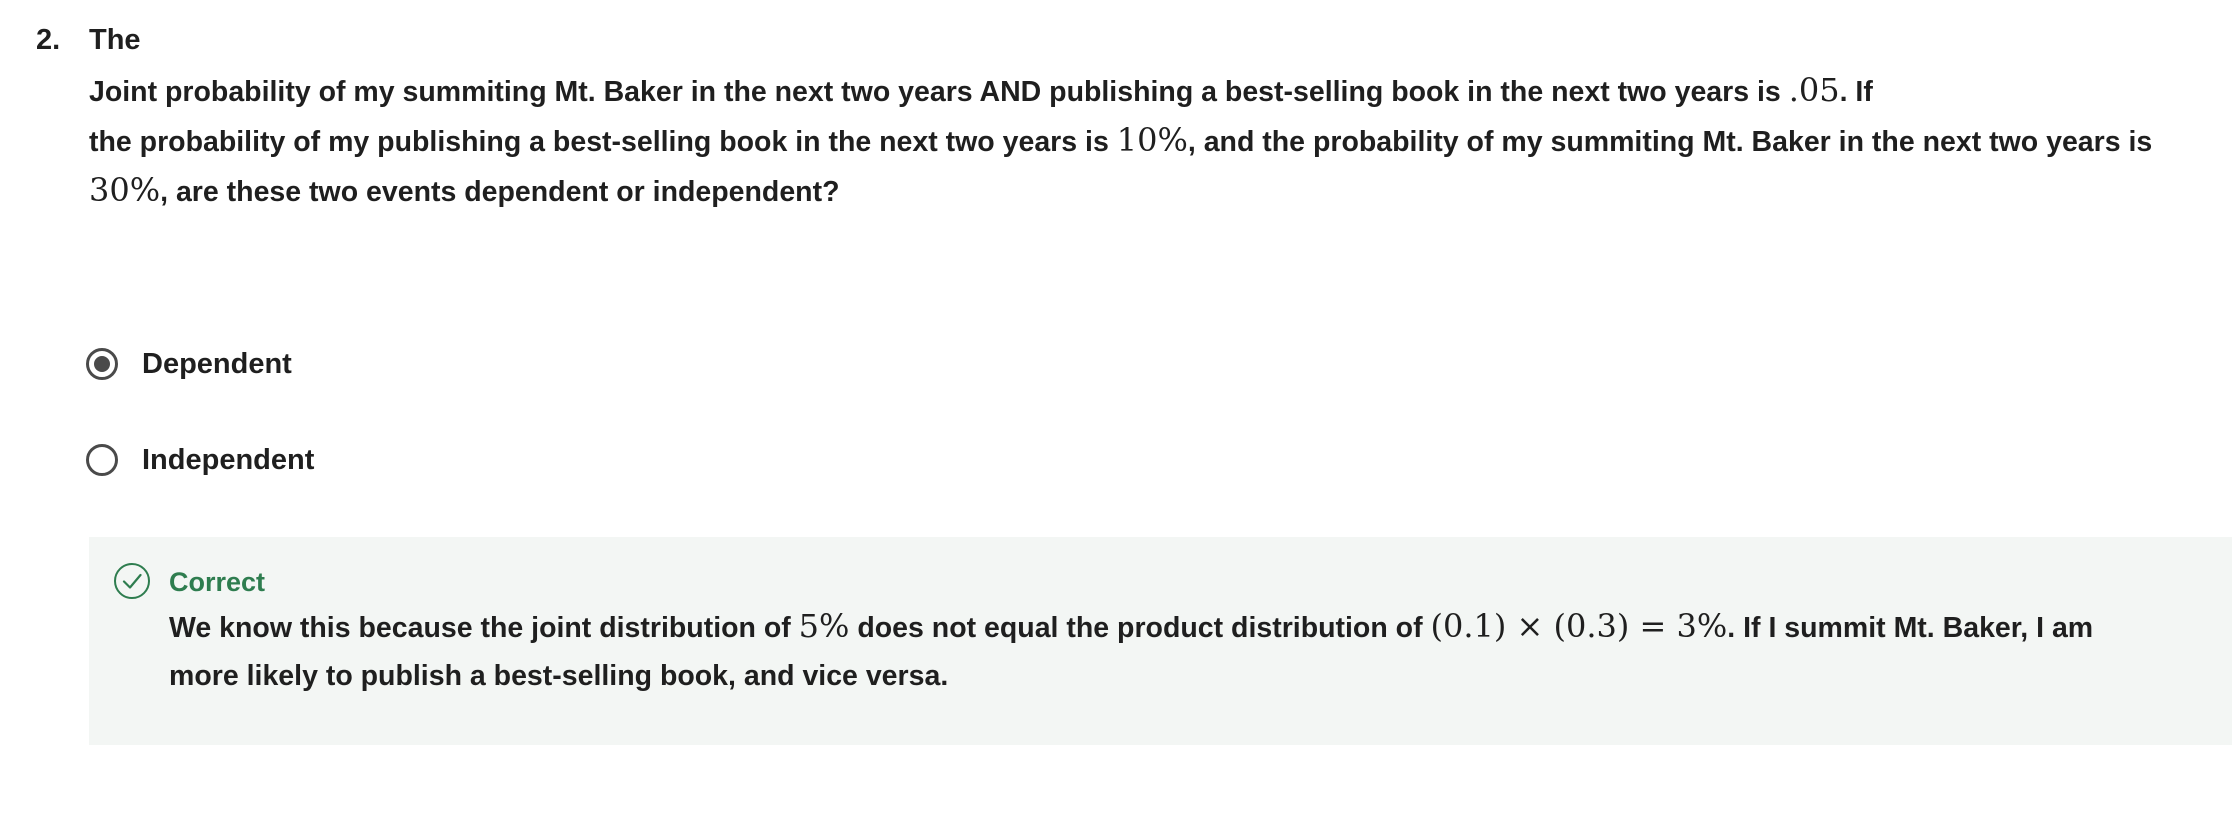  What do you see at coordinates (217, 364) in the screenshot?
I see `option-label: Dependent` at bounding box center [217, 364].